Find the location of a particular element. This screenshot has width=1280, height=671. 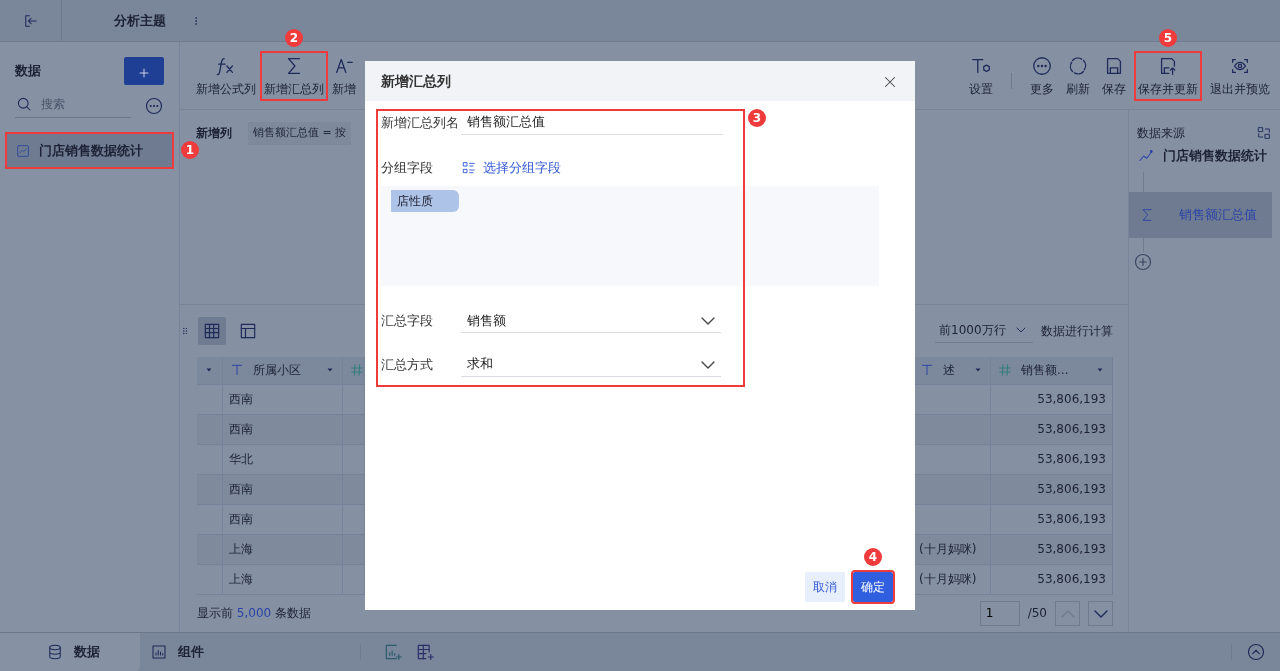

chart-plus-icon is located at coordinates (393, 652).